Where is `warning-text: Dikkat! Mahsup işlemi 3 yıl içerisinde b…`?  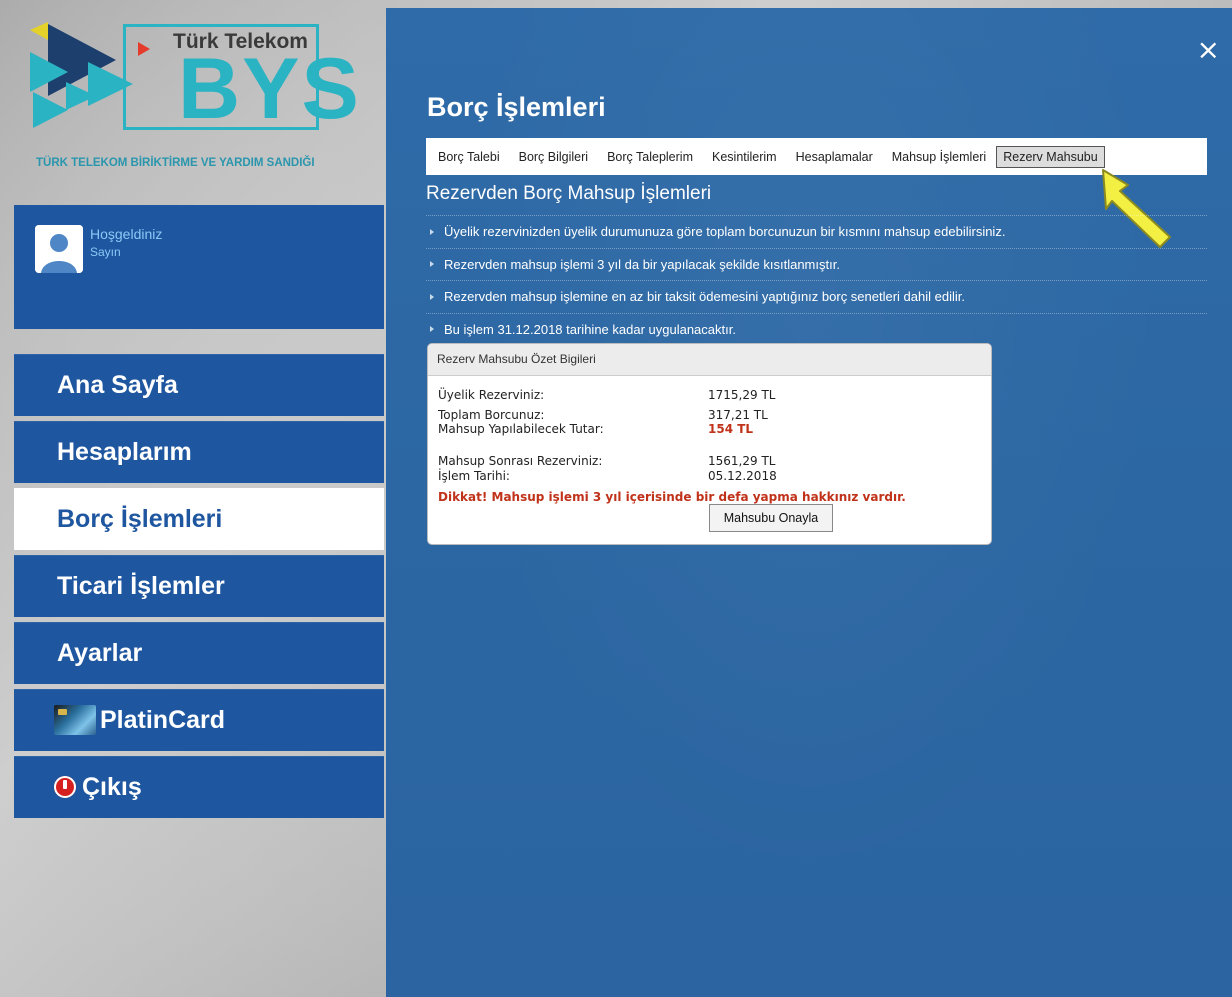 warning-text: Dikkat! Mahsup işlemi 3 yıl içerisinde b… is located at coordinates (672, 497).